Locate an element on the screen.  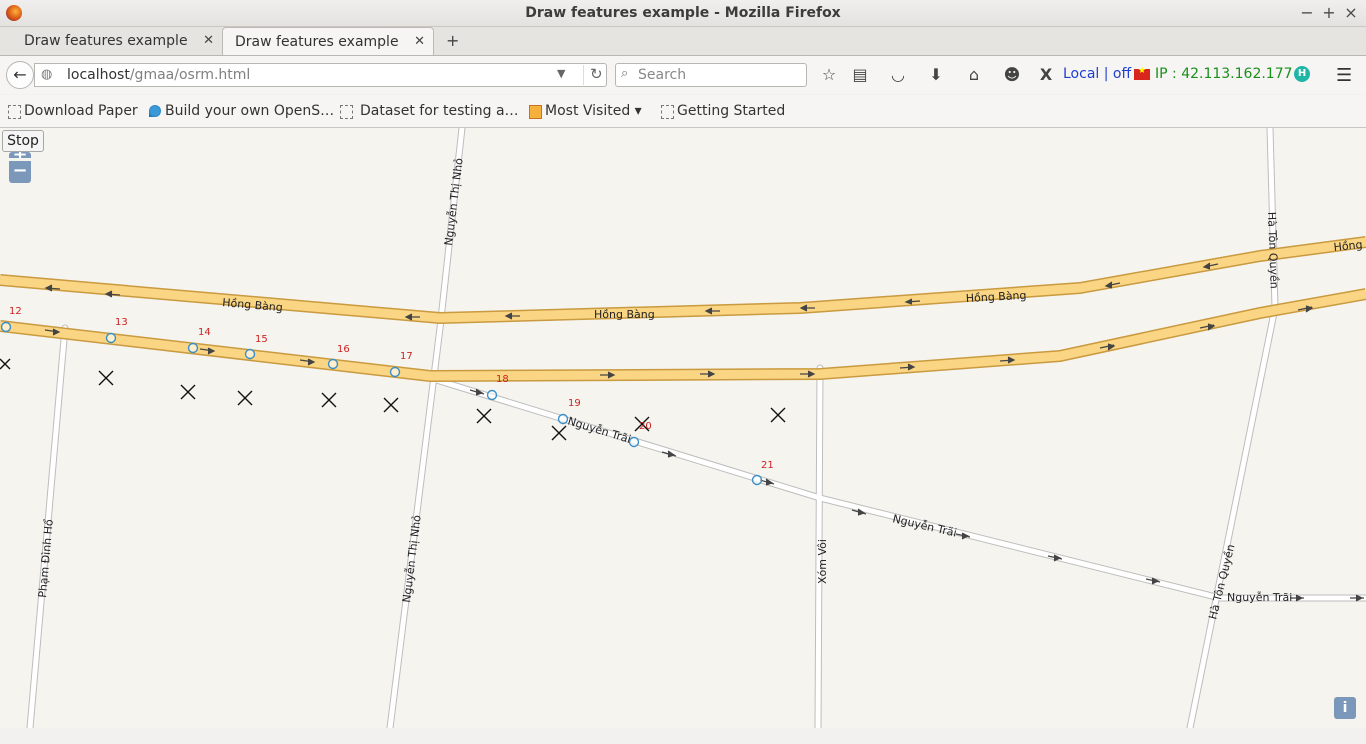
bookmark-most-visited: Most Visited ▾ is located at coordinates (585, 111).